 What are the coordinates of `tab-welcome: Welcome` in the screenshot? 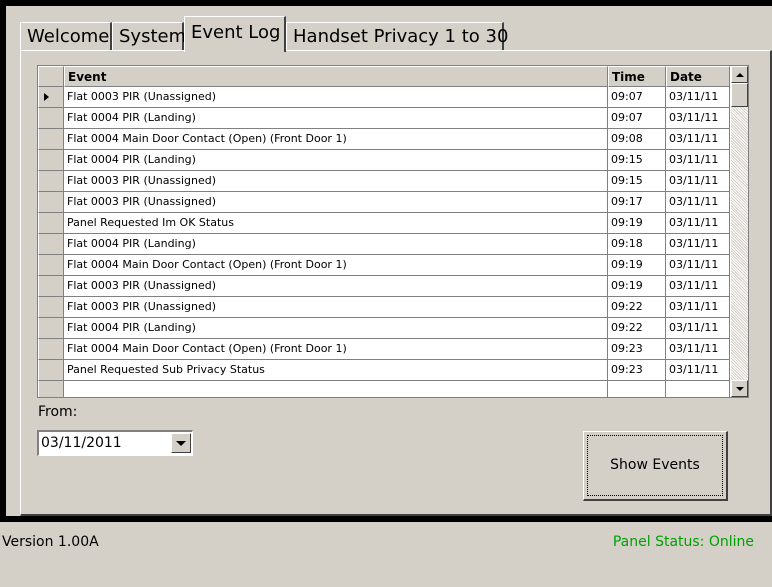 It's located at (66, 36).